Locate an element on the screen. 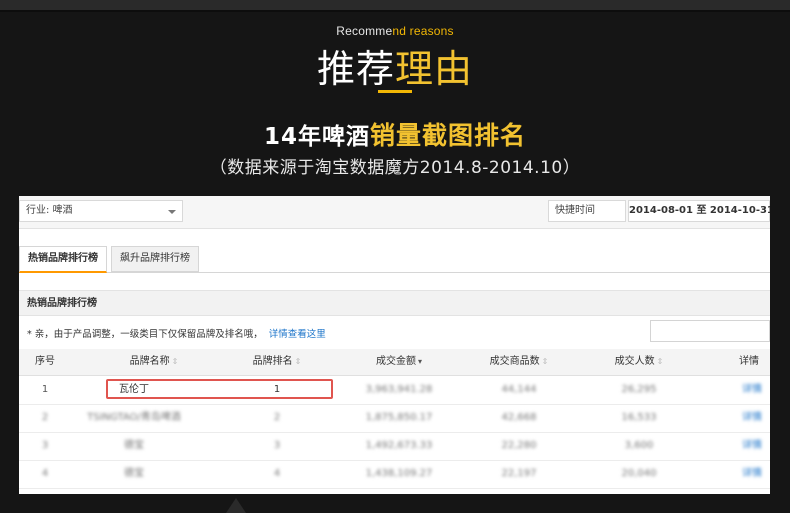 Image resolution: width=790 pixels, height=513 pixels. notice-text: * 亲，由于产品调整，一级类目下仅保留品牌及排名哦， is located at coordinates (145, 334).